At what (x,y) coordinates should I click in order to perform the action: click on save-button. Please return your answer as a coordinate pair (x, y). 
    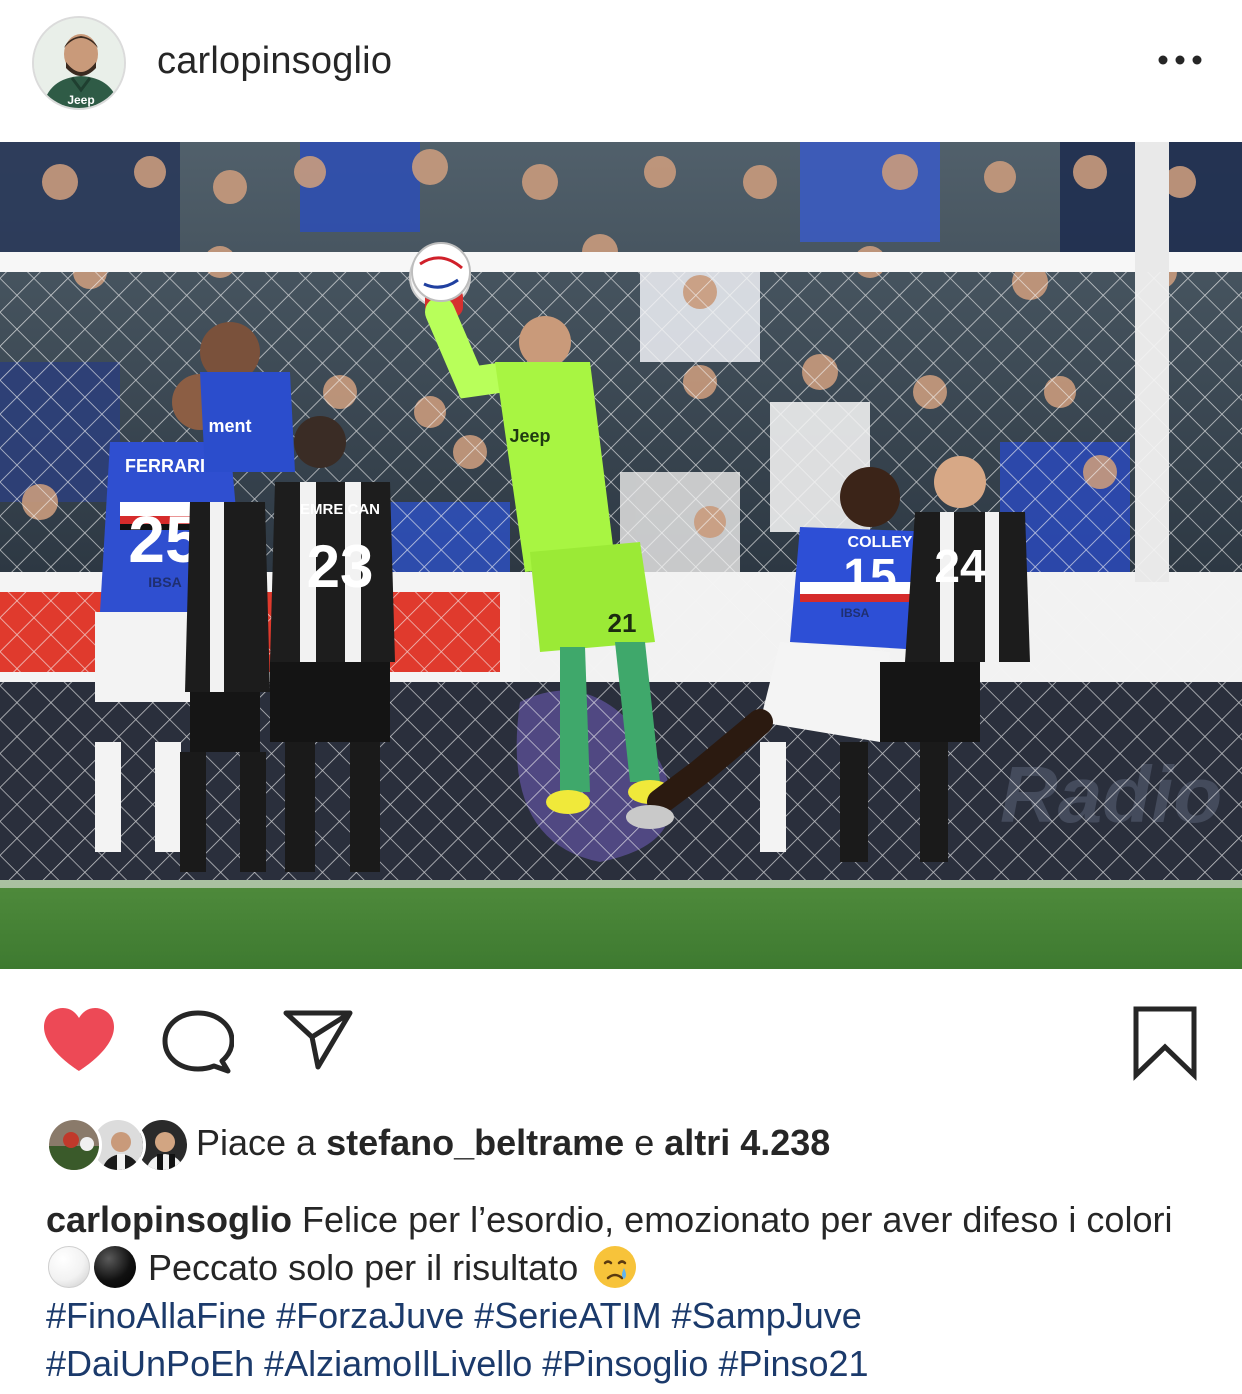
    Looking at the image, I should click on (1165, 1043).